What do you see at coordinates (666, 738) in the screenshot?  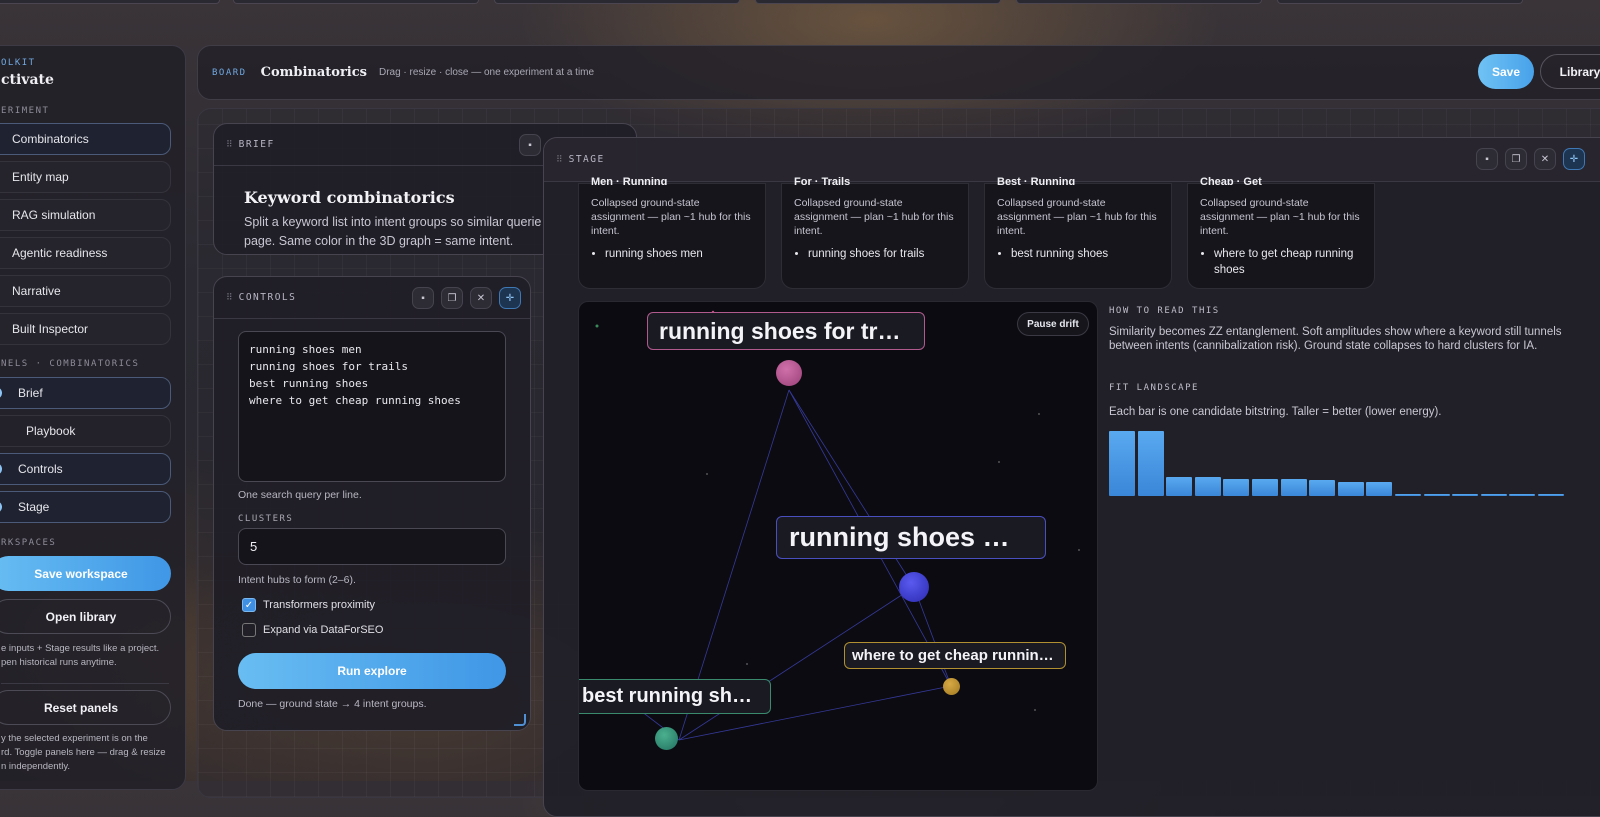 I see `graph-node-best` at bounding box center [666, 738].